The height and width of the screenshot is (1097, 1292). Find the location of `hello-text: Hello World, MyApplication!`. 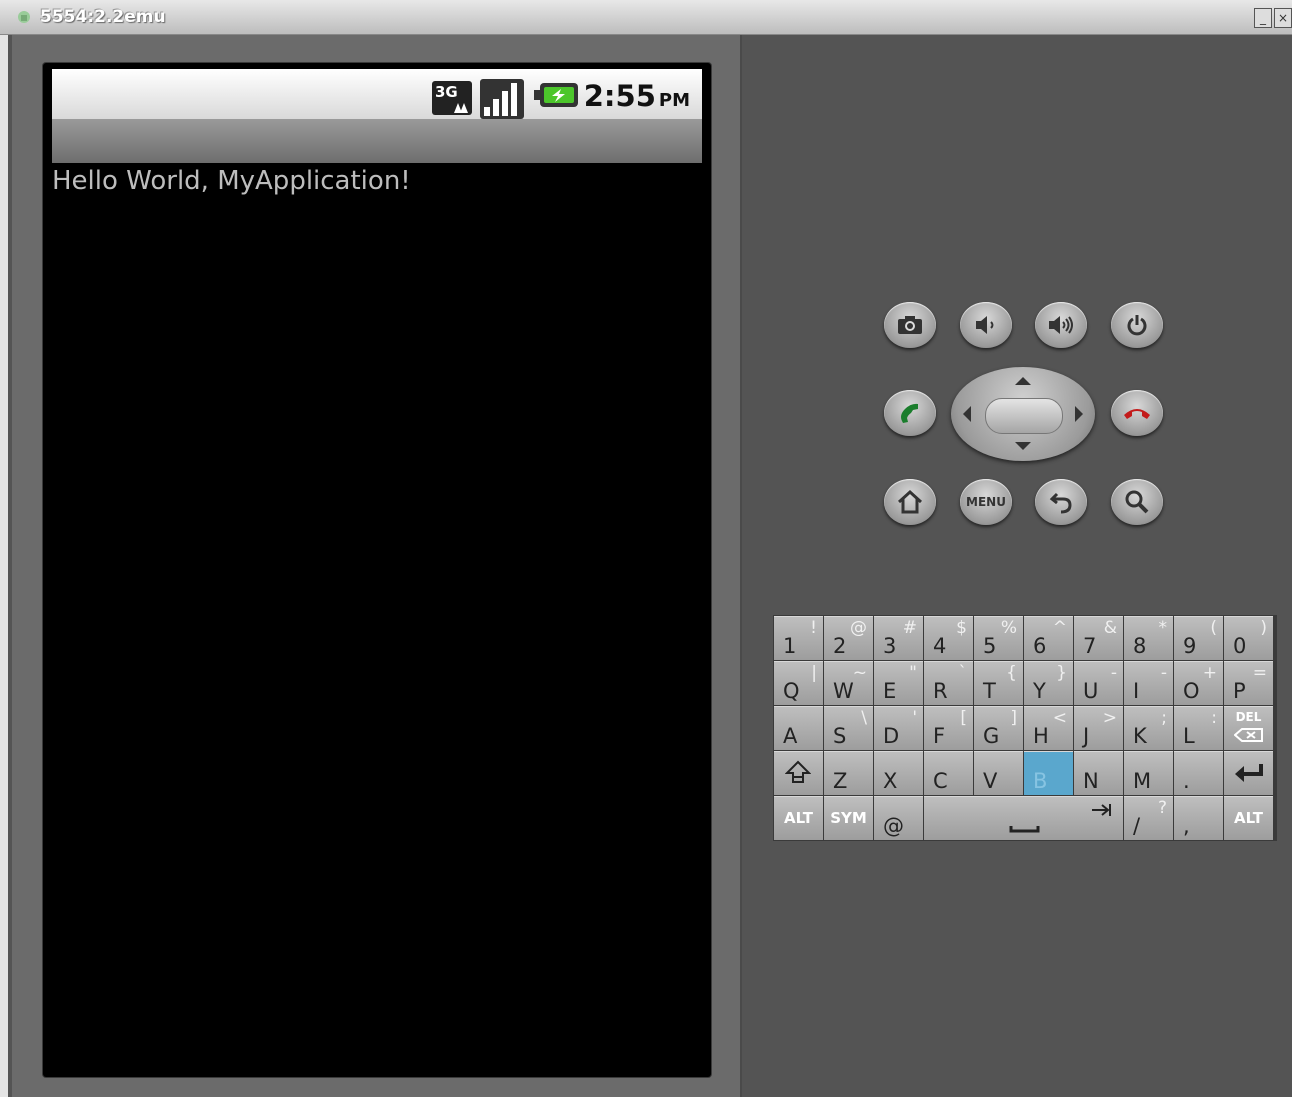

hello-text: Hello World, MyApplication! is located at coordinates (231, 181).